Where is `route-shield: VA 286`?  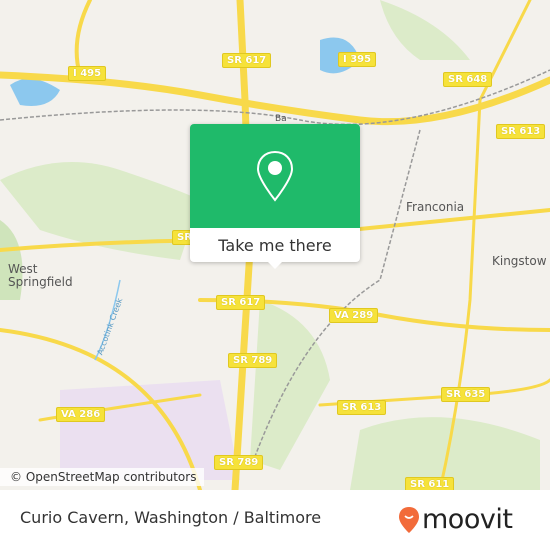 route-shield: VA 286 is located at coordinates (81, 414).